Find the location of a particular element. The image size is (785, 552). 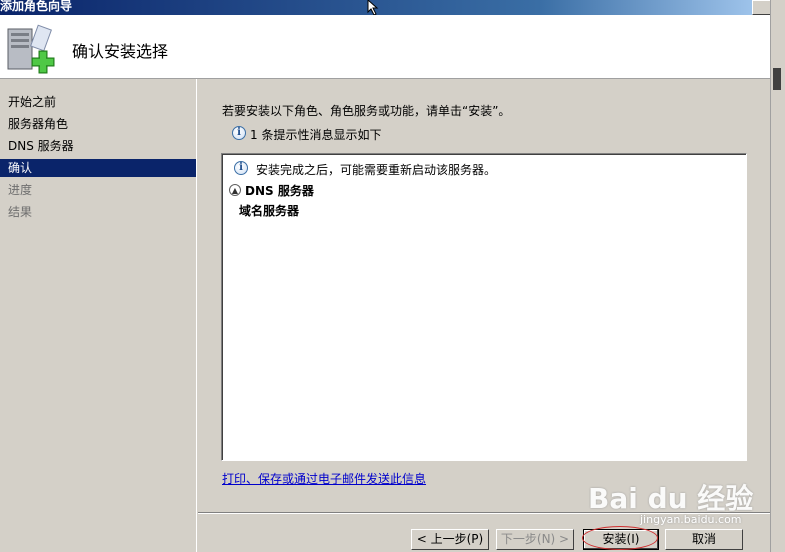

window-title: 添加角色向导 is located at coordinates (36, 6).